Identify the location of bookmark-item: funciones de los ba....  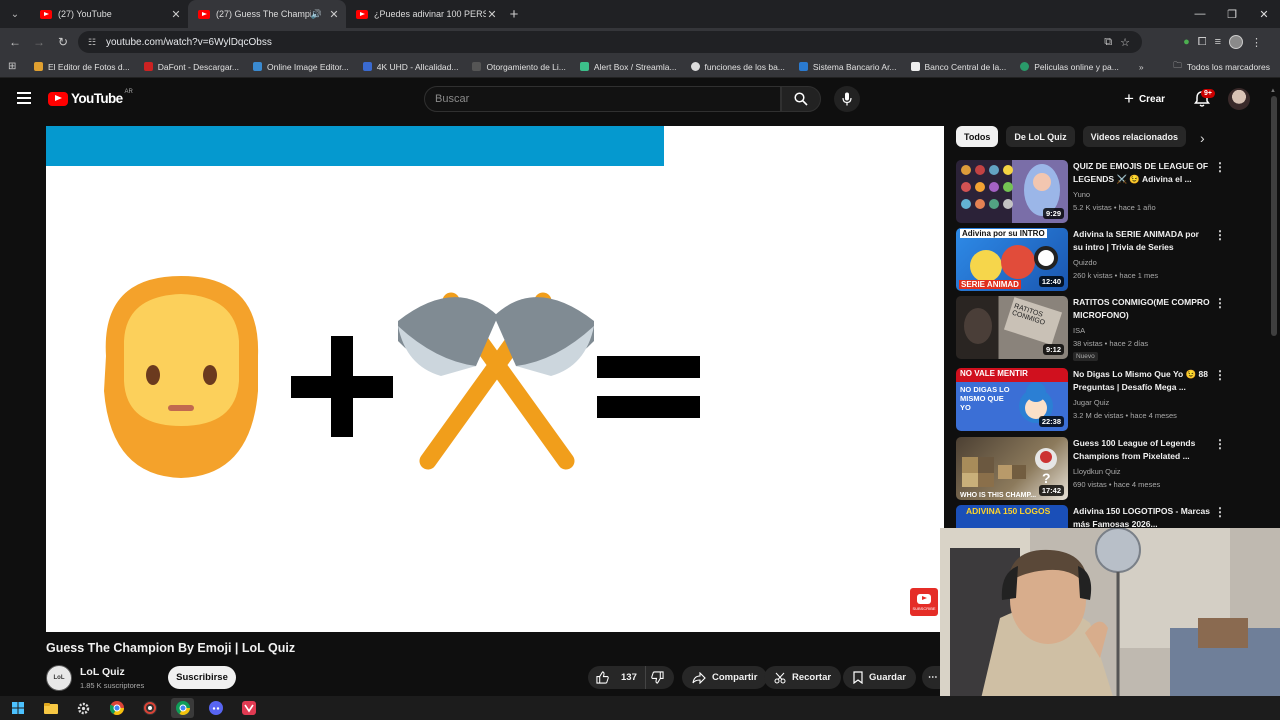
(737, 67).